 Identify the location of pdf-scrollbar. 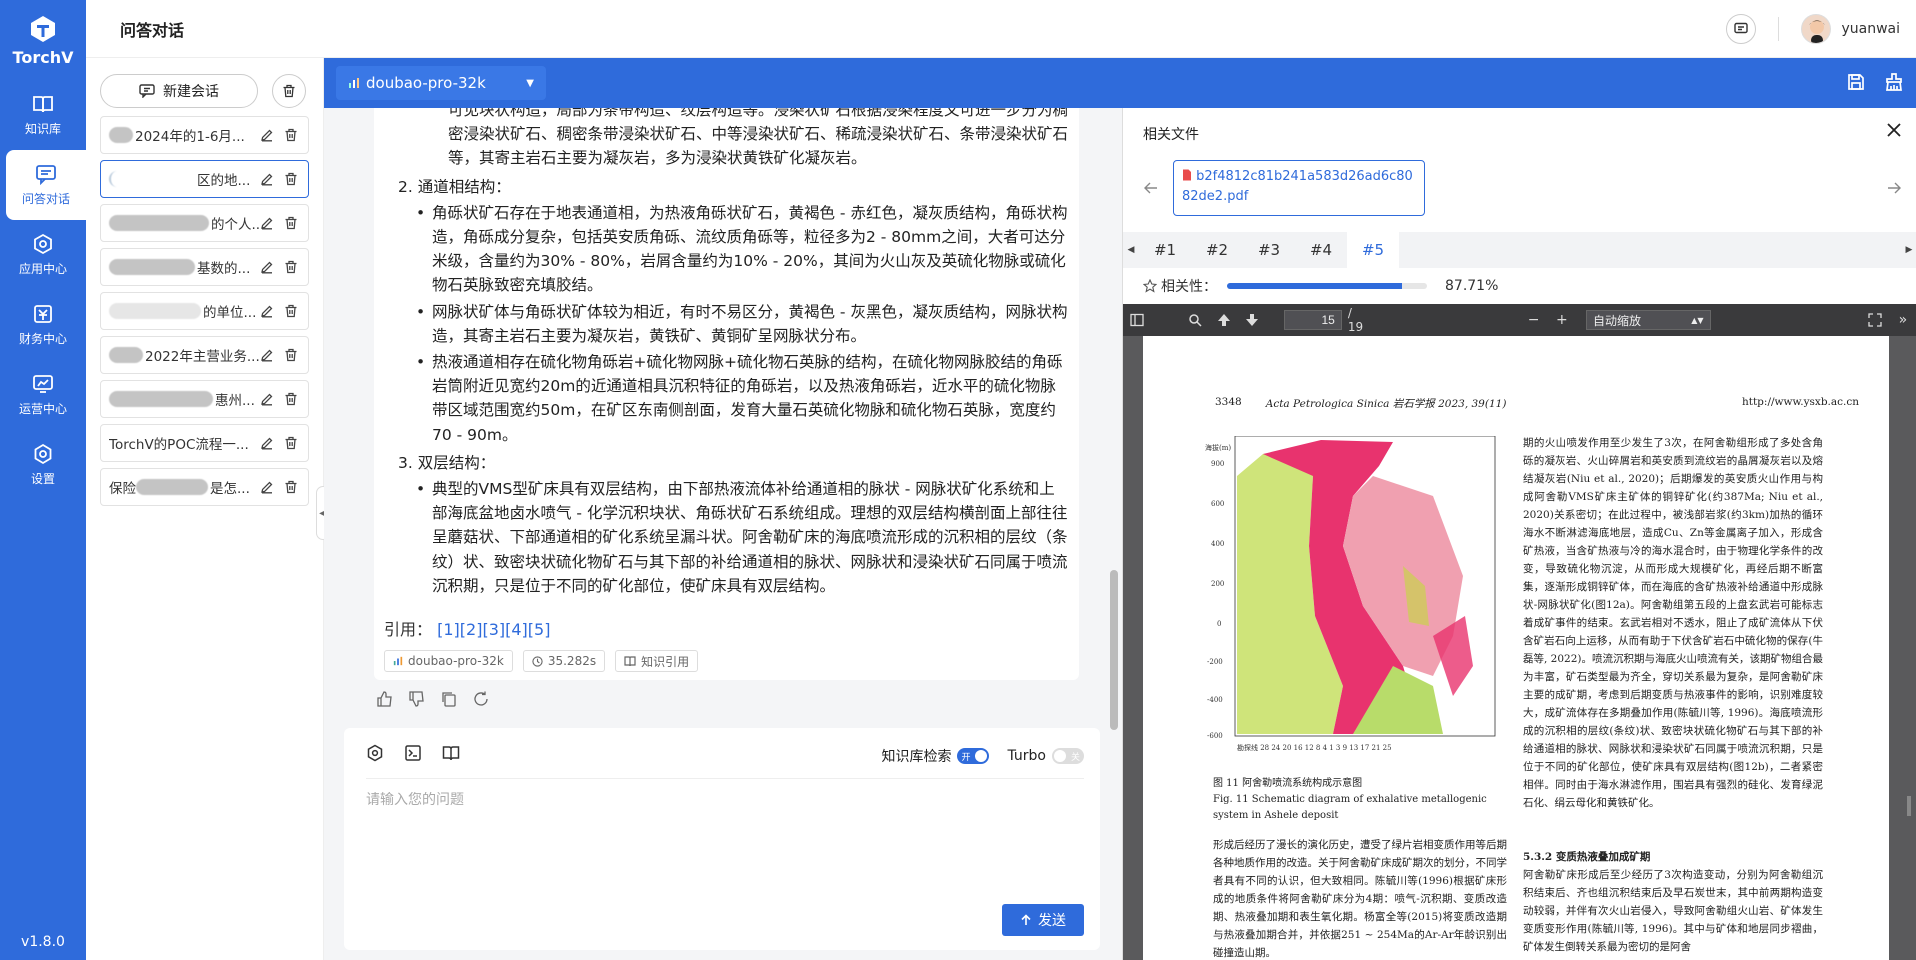
(1909, 806).